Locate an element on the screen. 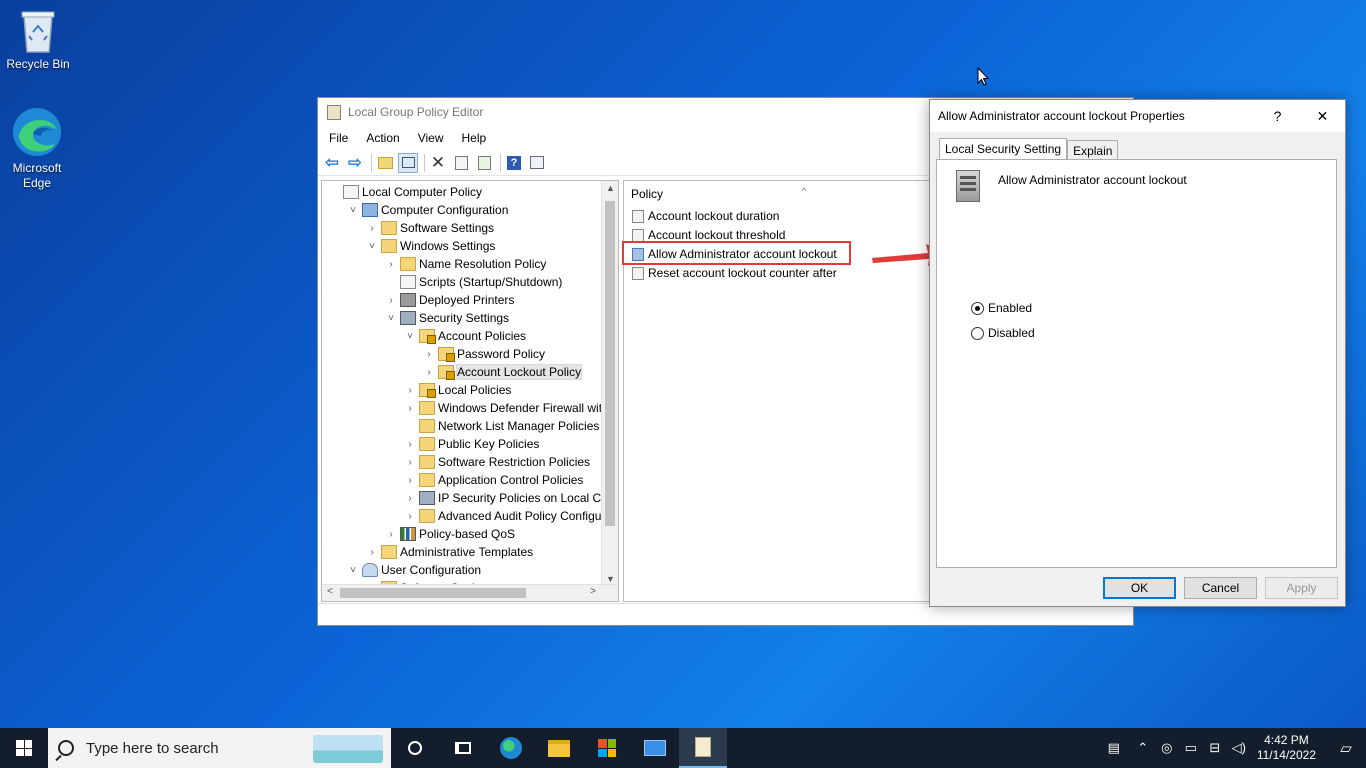  tree-item: › Password Policy is located at coordinates (484, 354).